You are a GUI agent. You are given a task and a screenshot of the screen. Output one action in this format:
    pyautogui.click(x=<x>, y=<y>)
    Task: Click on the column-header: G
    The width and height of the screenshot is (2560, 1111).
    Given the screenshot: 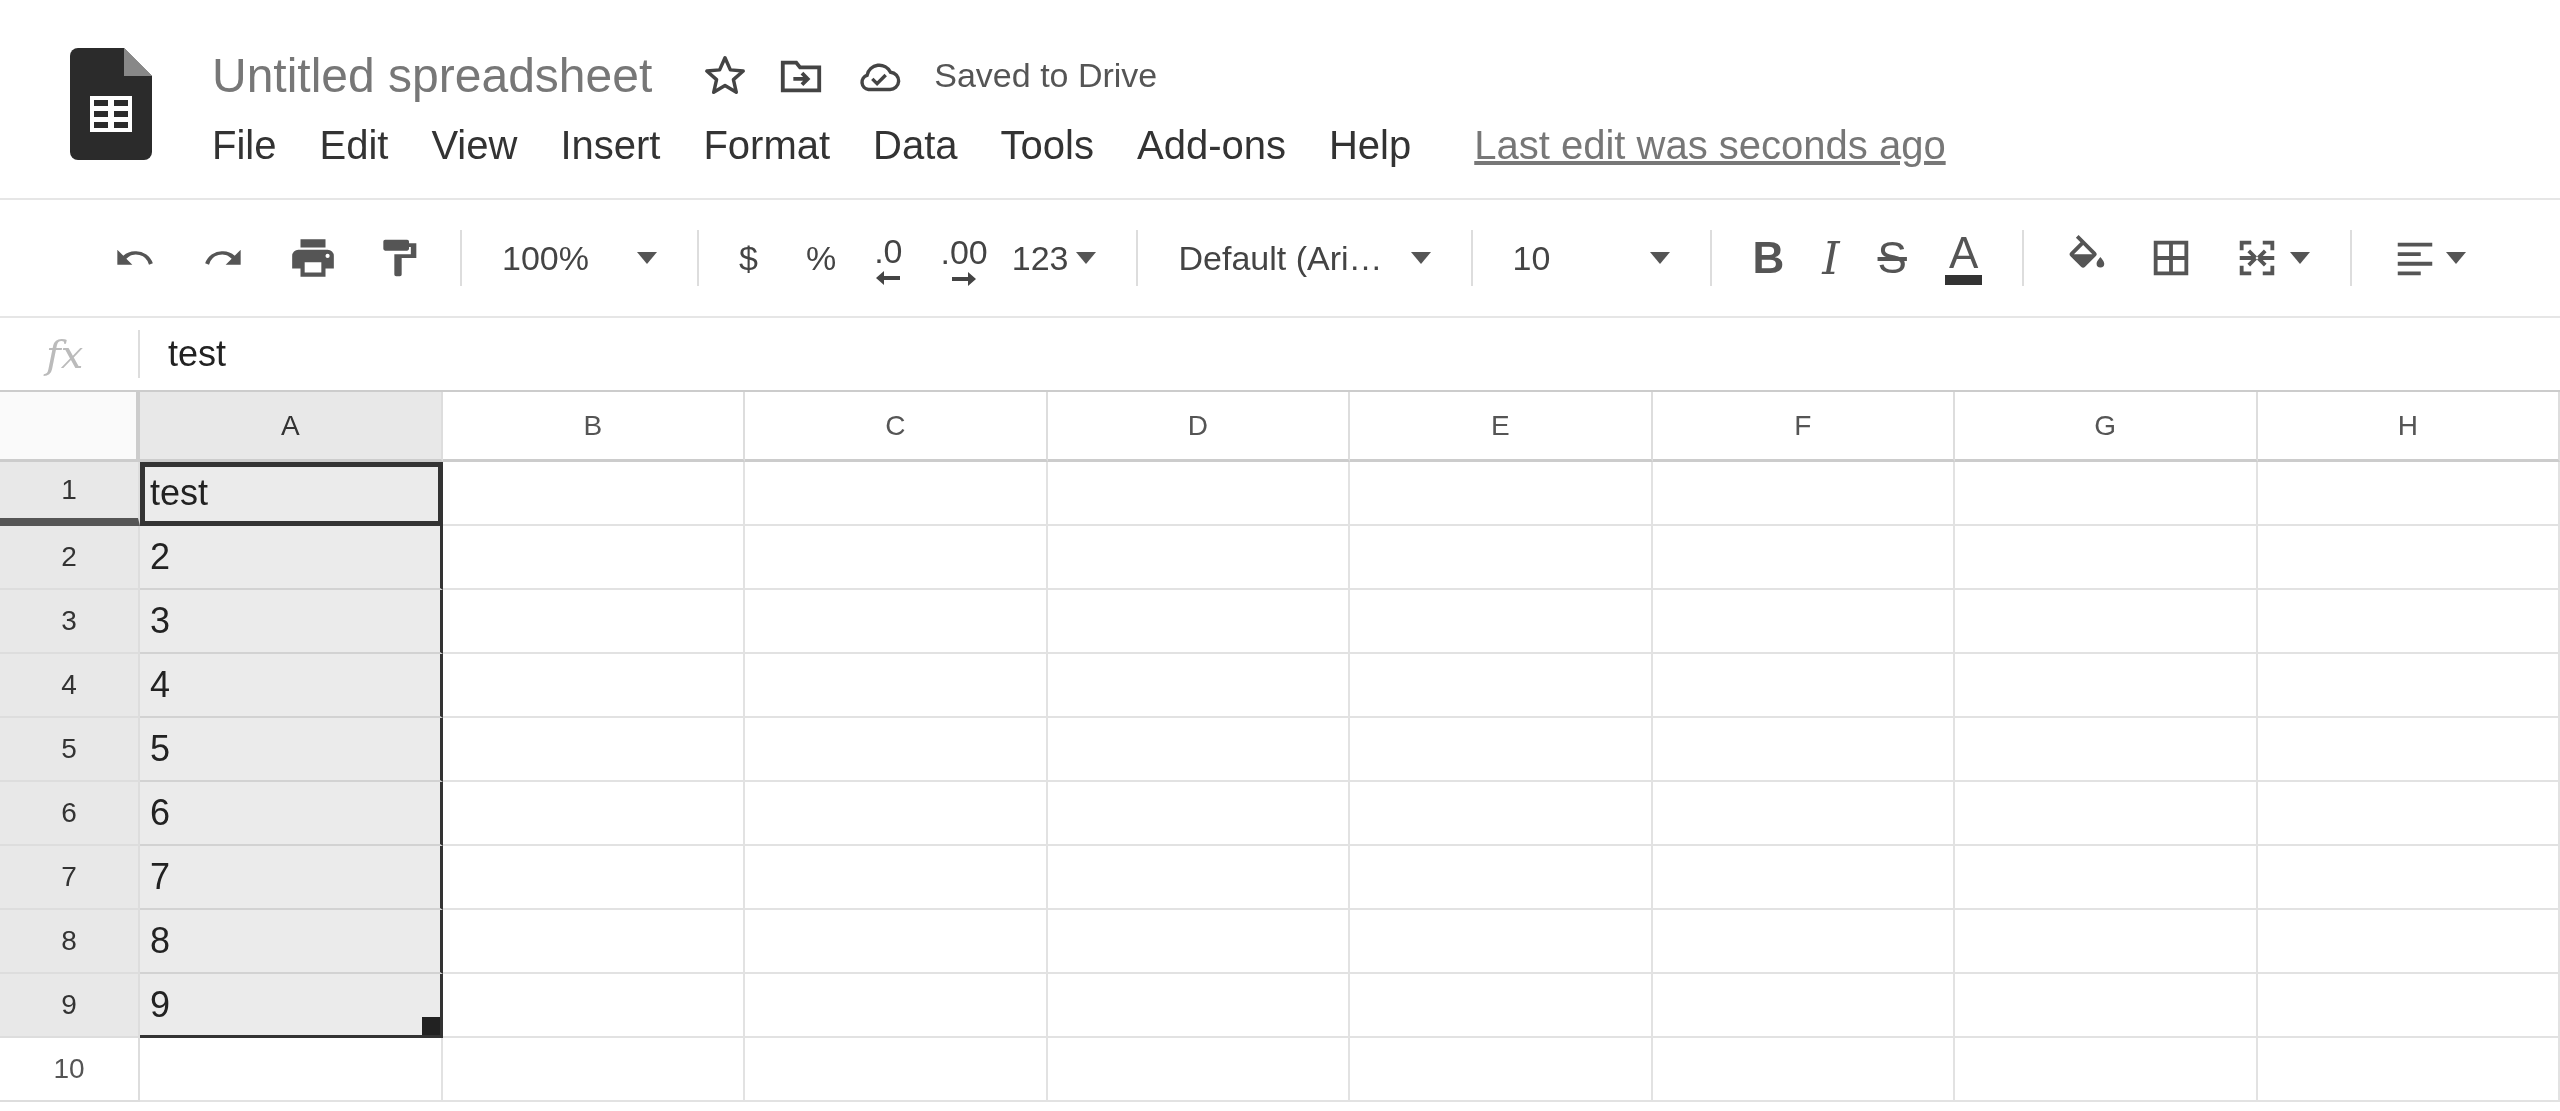 What is the action you would take?
    pyautogui.click(x=2106, y=427)
    